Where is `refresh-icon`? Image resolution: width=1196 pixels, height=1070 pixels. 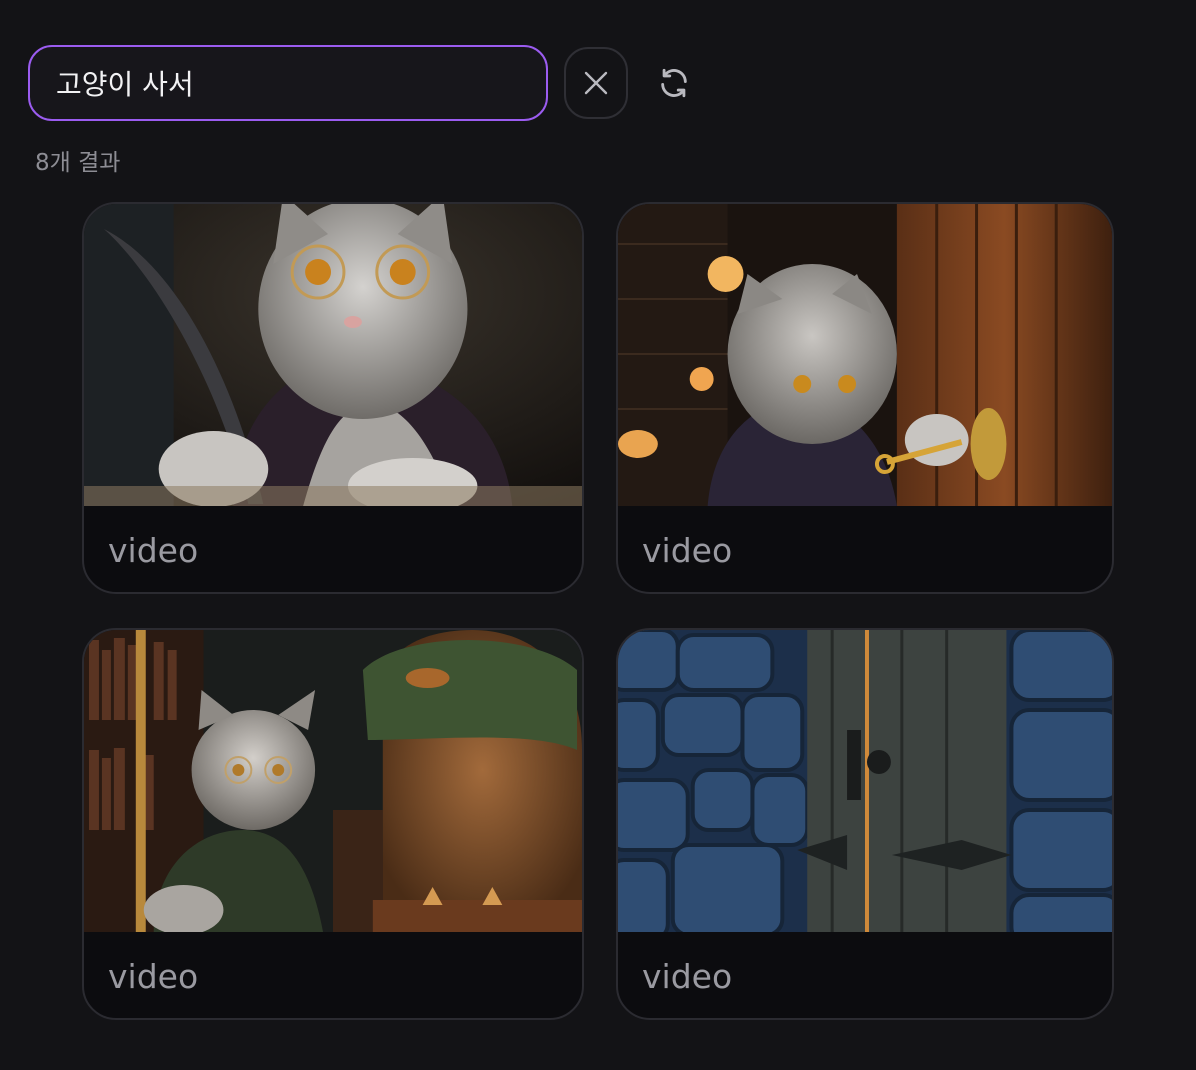
refresh-icon is located at coordinates (674, 83).